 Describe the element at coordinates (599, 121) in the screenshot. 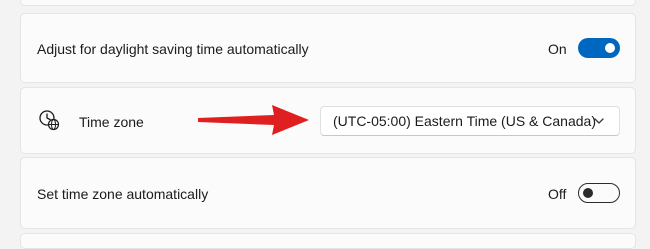

I see `chevron-down-icon` at that location.